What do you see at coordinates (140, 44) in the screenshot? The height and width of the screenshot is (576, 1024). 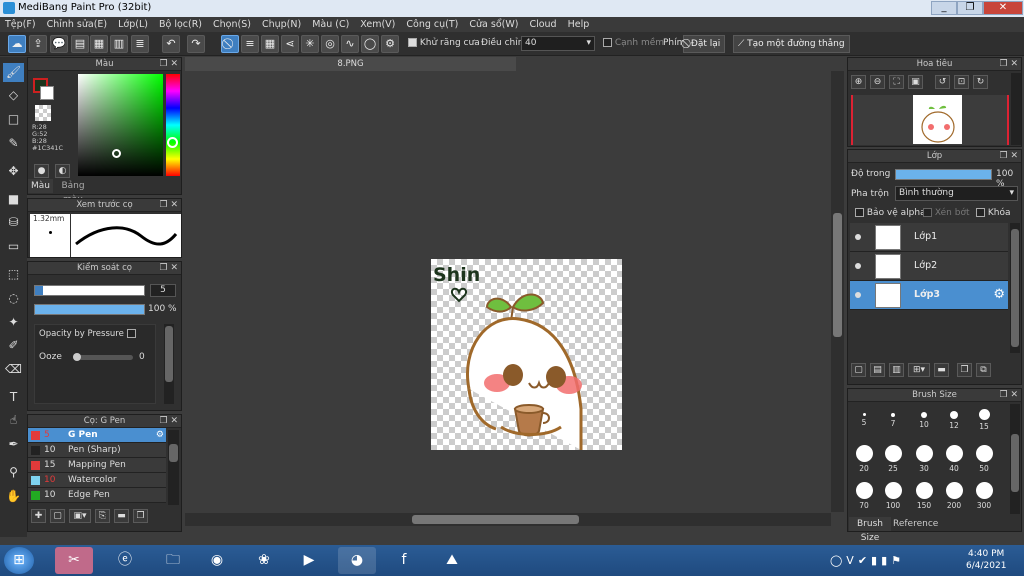 I see `list-icon: ≣` at bounding box center [140, 44].